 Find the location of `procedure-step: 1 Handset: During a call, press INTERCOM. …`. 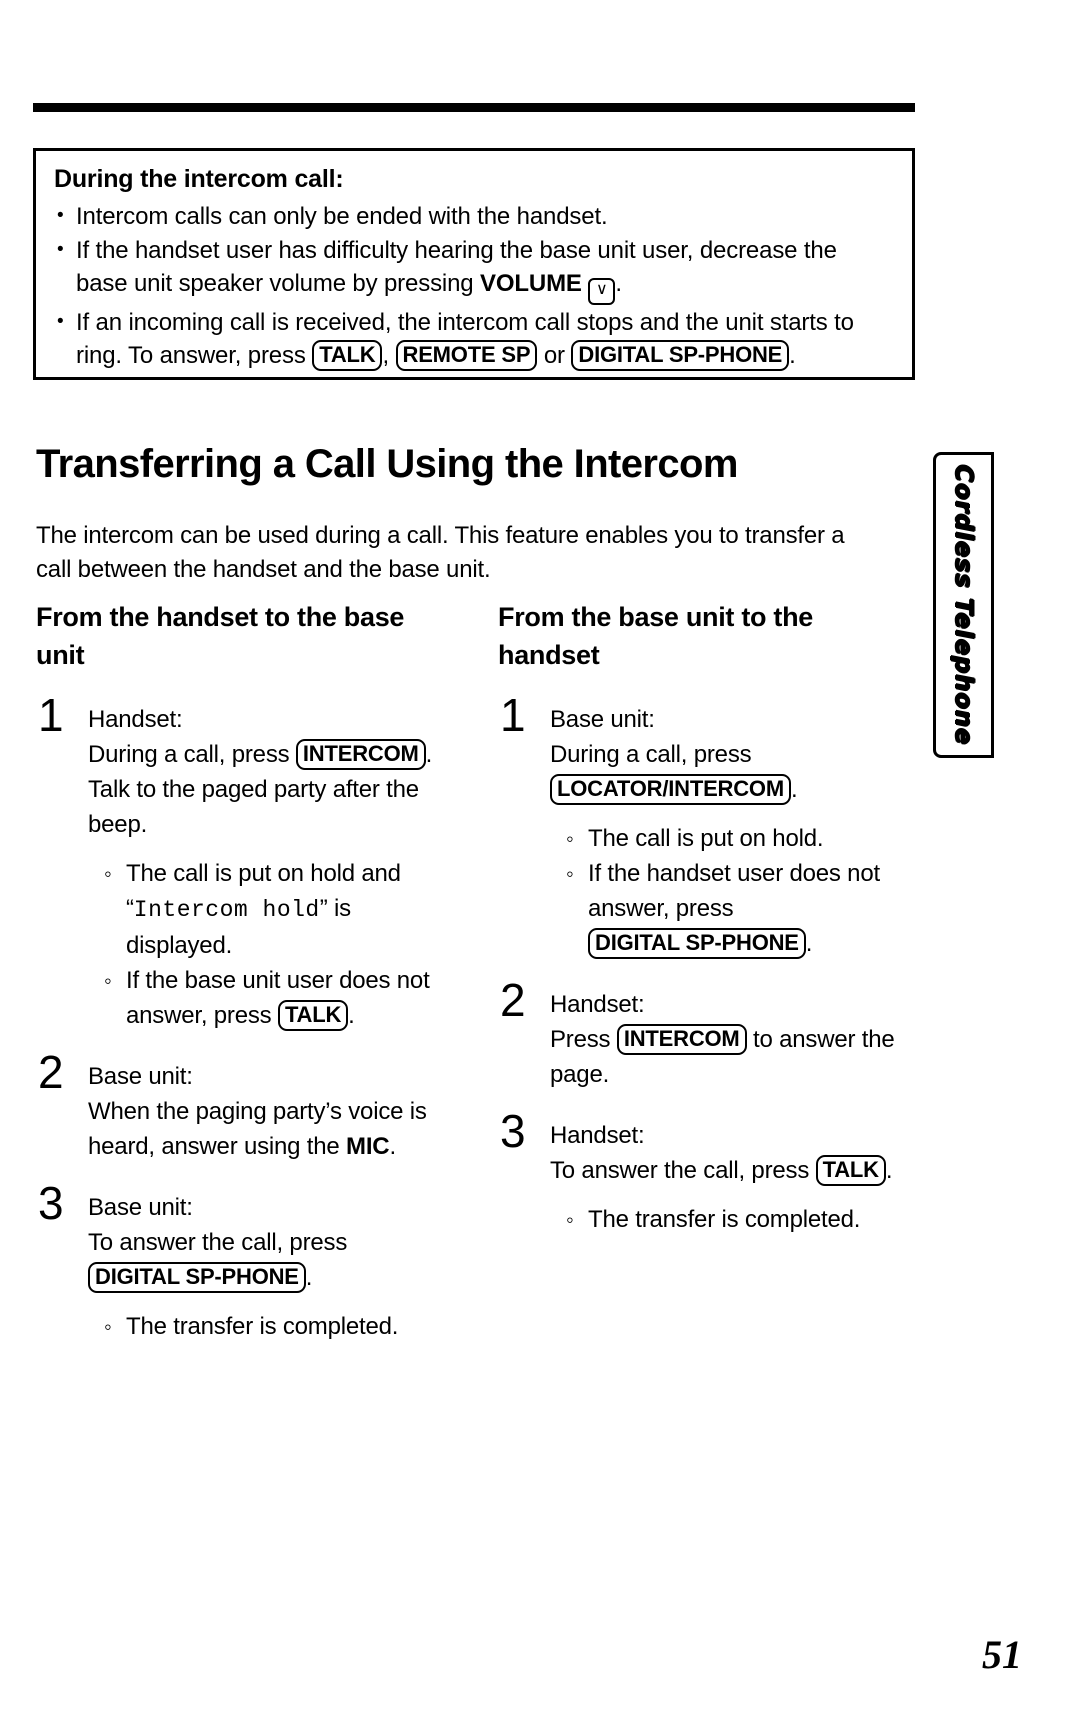

procedure-step: 1 Handset: During a call, press INTERCOM. … is located at coordinates (246, 862).